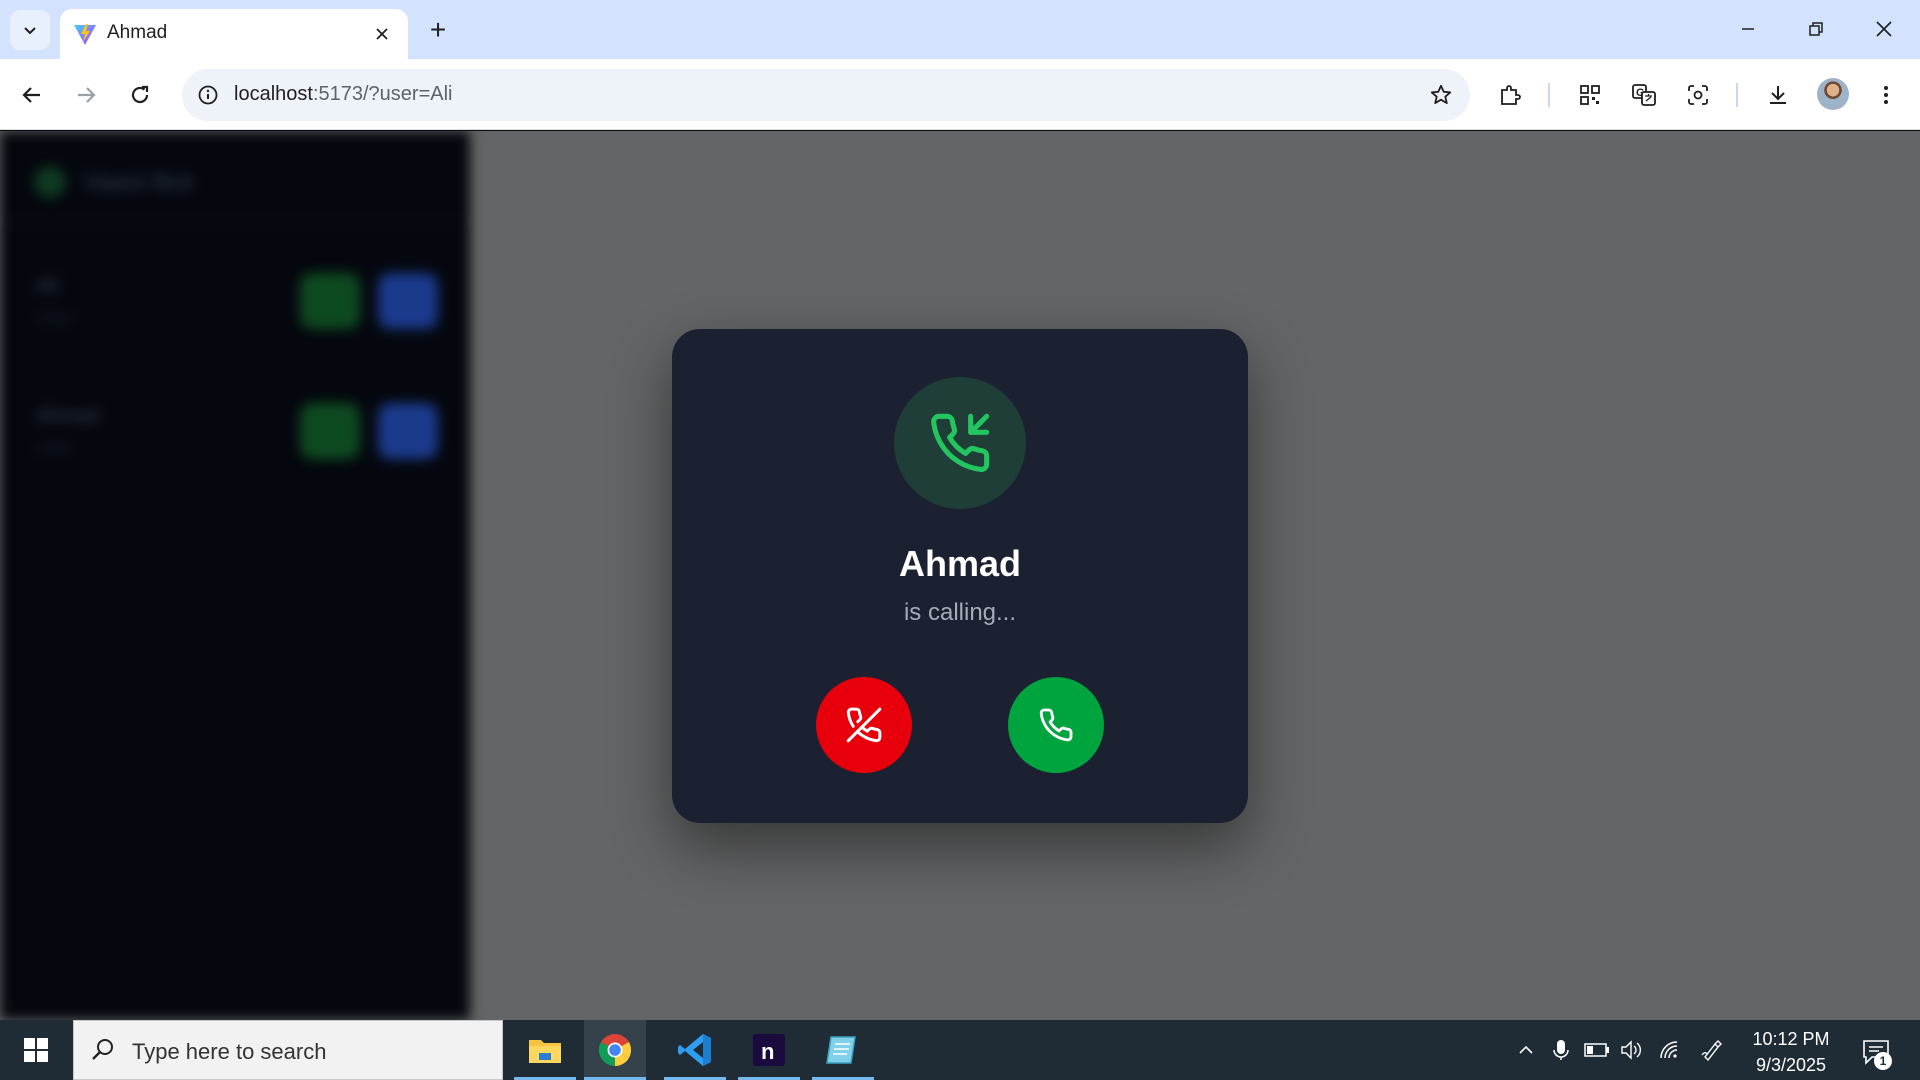 The image size is (1920, 1080). I want to click on puzzle-icon, so click(1511, 95).